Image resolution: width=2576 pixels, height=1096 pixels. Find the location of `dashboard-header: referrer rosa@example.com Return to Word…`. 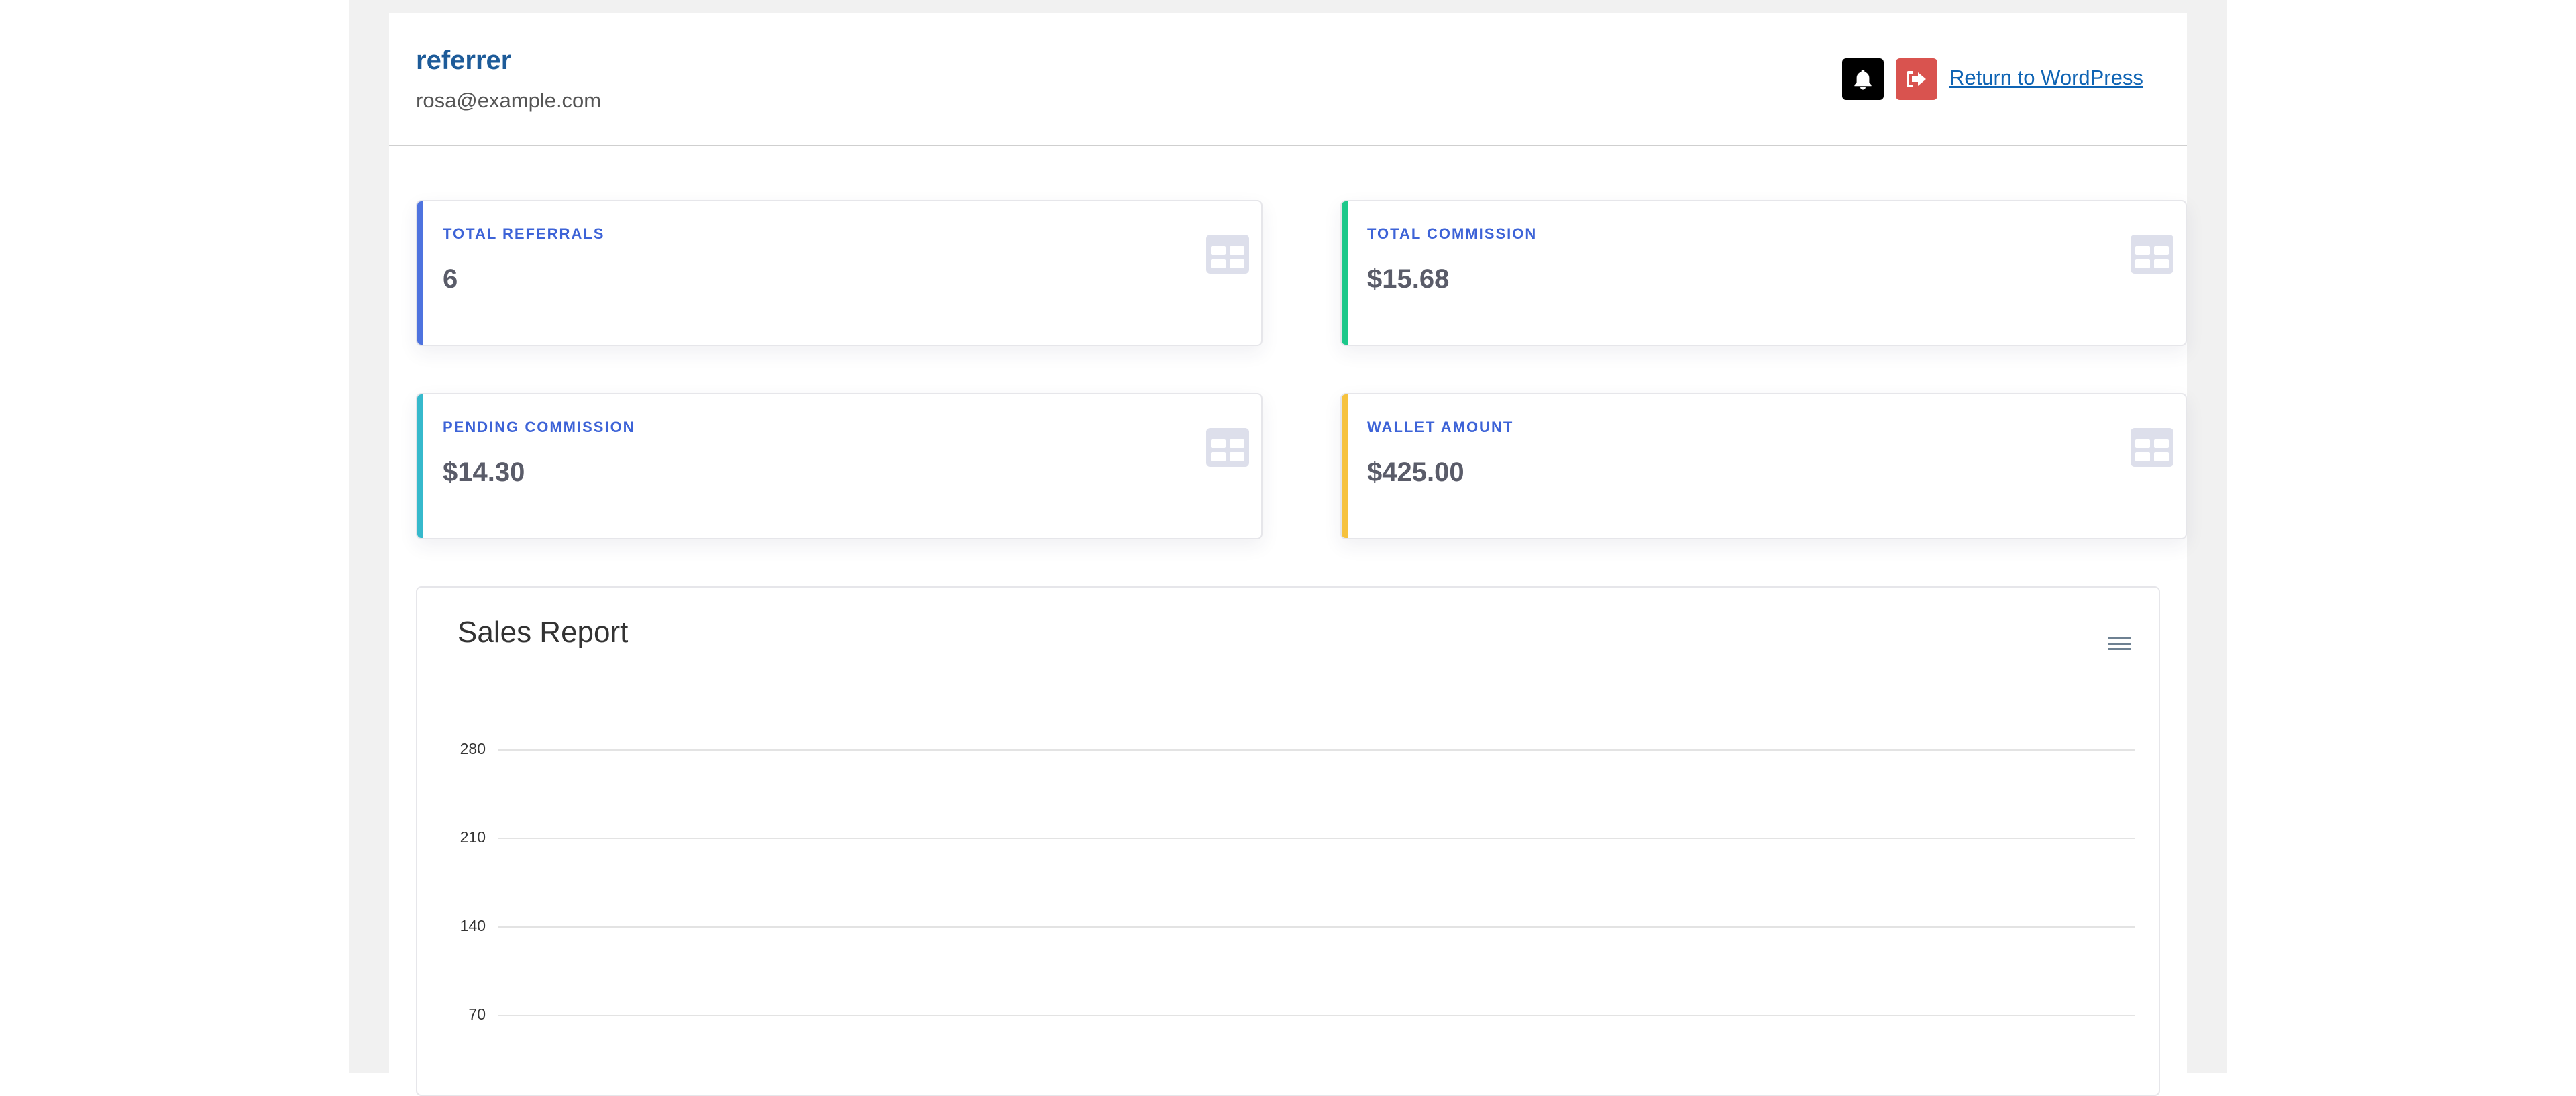

dashboard-header: referrer rosa@example.com Return to Word… is located at coordinates (1288, 79).